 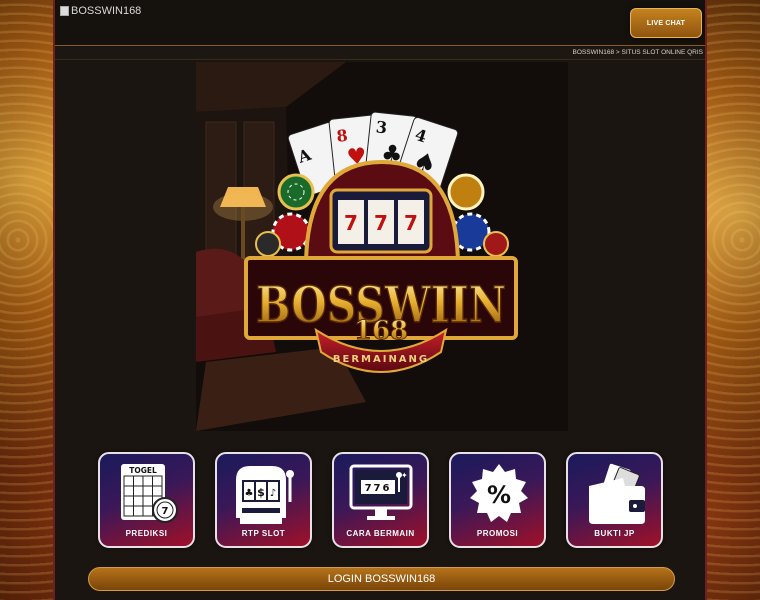 I want to click on menu-prediksi-button: TOGEL 7 PREDIKSI, so click(x=146, y=500).